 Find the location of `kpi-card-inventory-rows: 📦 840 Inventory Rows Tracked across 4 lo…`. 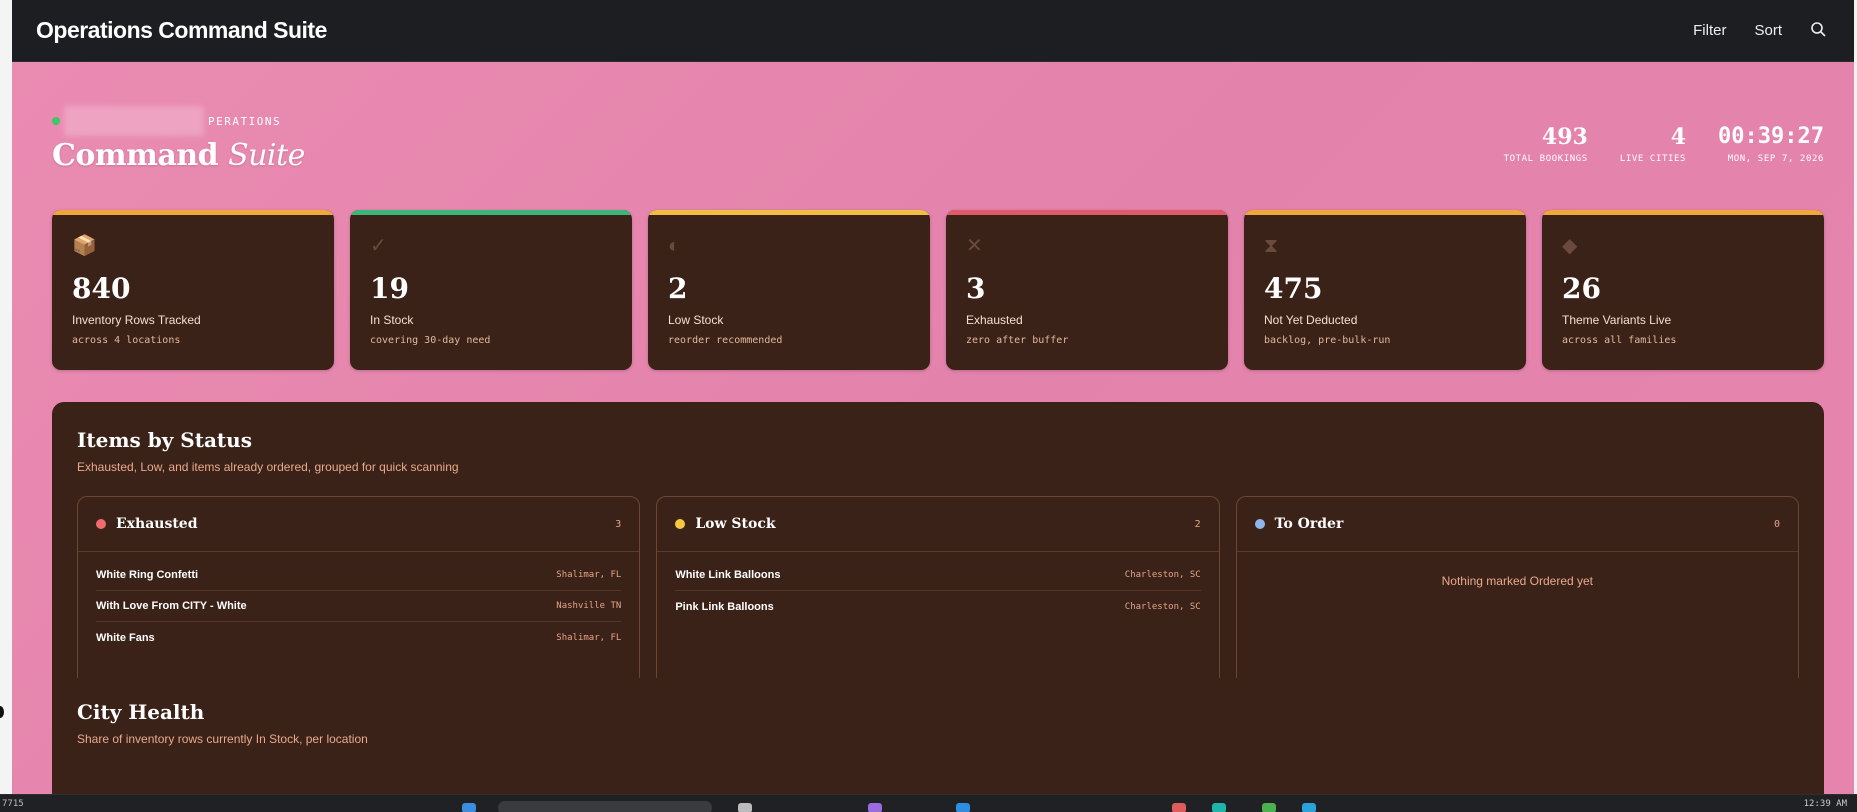

kpi-card-inventory-rows: 📦 840 Inventory Rows Tracked across 4 lo… is located at coordinates (193, 290).